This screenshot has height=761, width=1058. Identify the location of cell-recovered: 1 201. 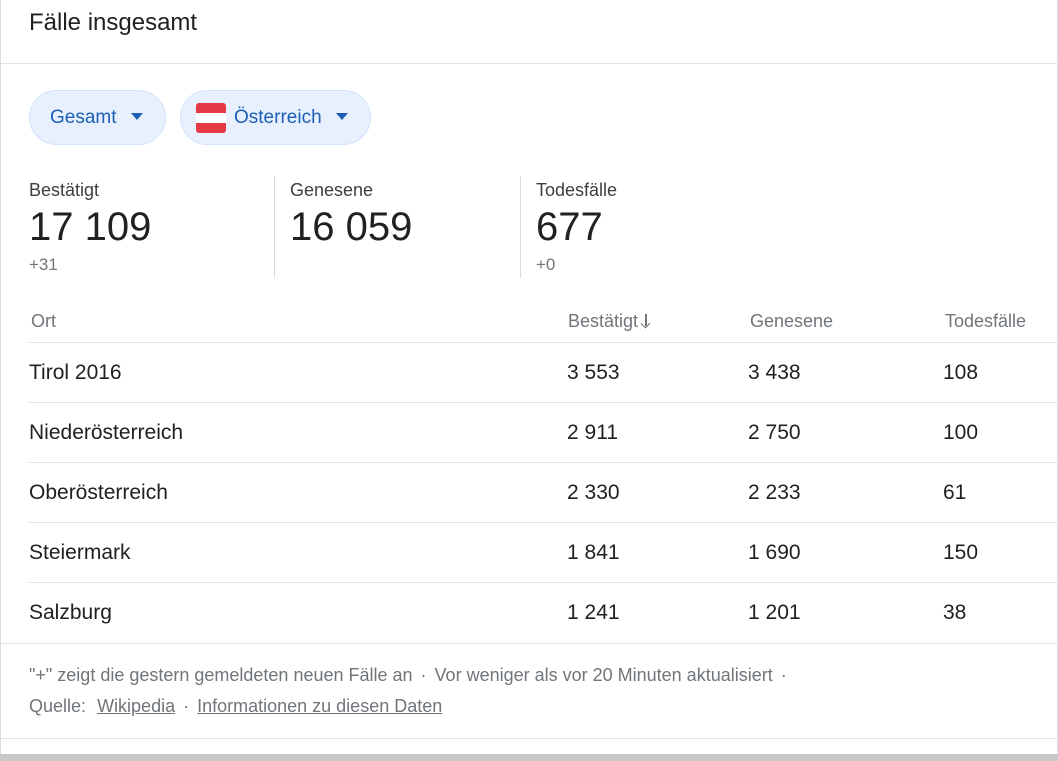
(774, 612).